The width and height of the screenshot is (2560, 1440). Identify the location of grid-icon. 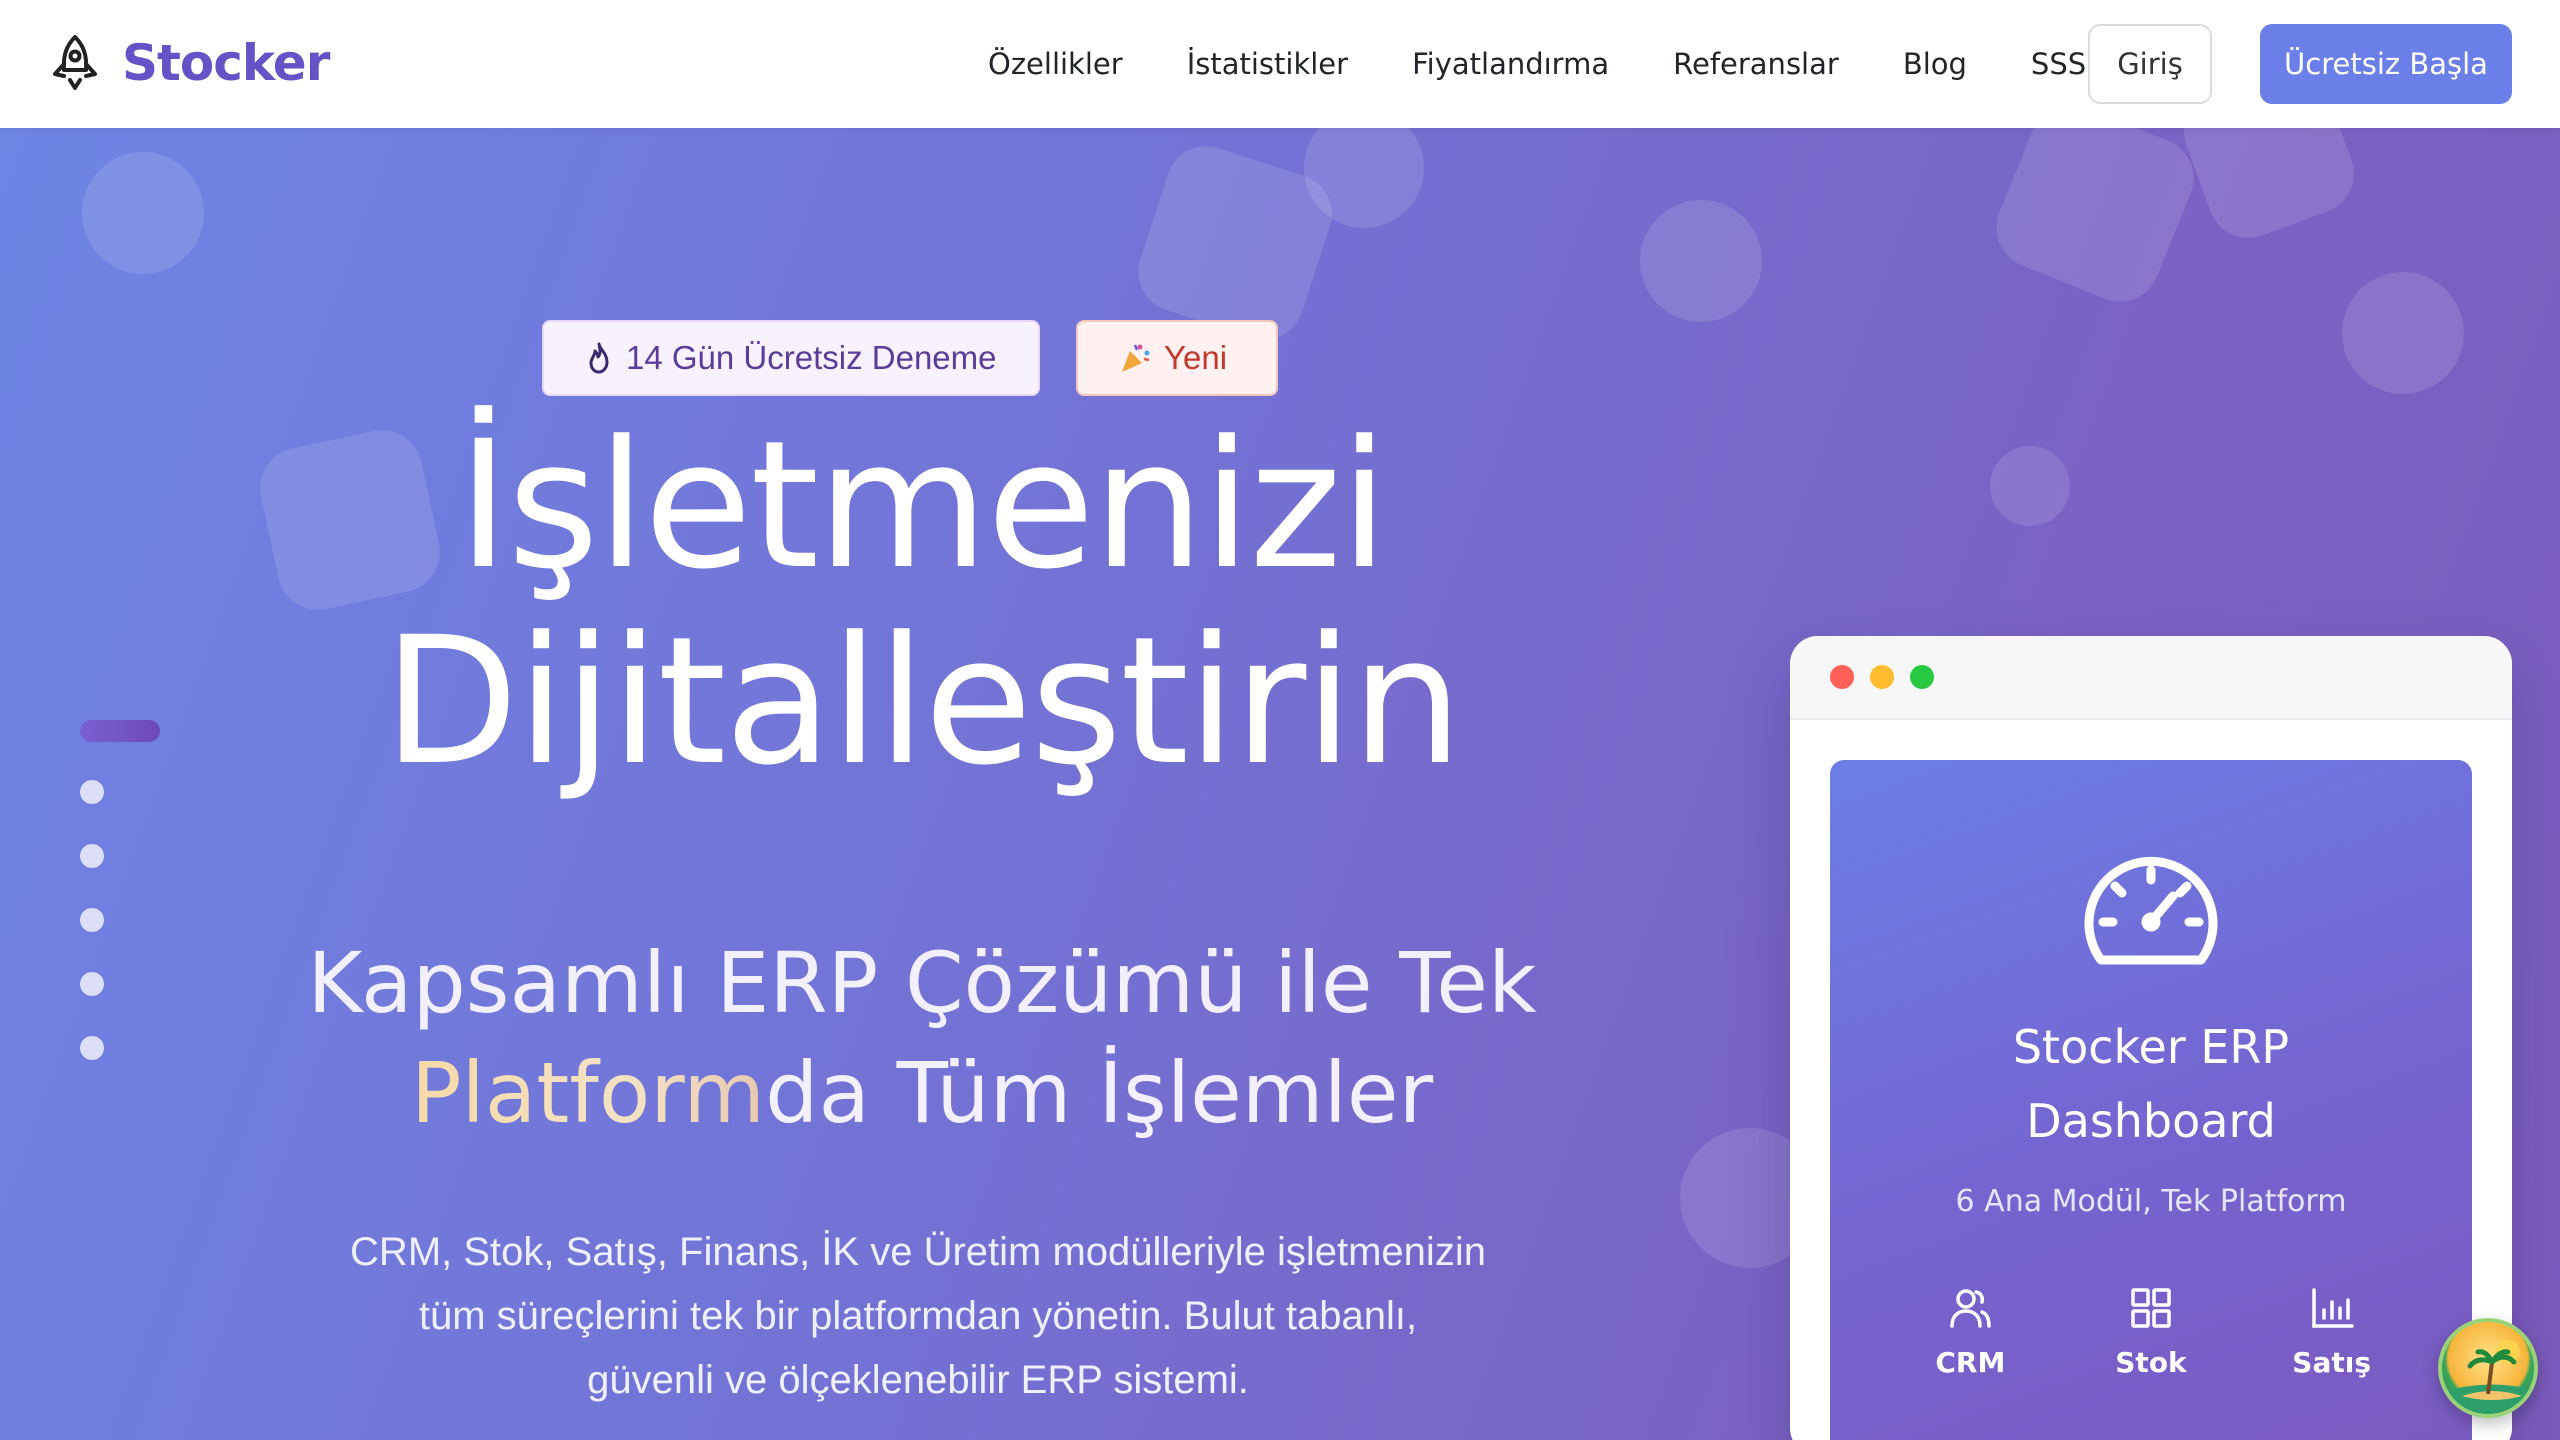
(2151, 1308).